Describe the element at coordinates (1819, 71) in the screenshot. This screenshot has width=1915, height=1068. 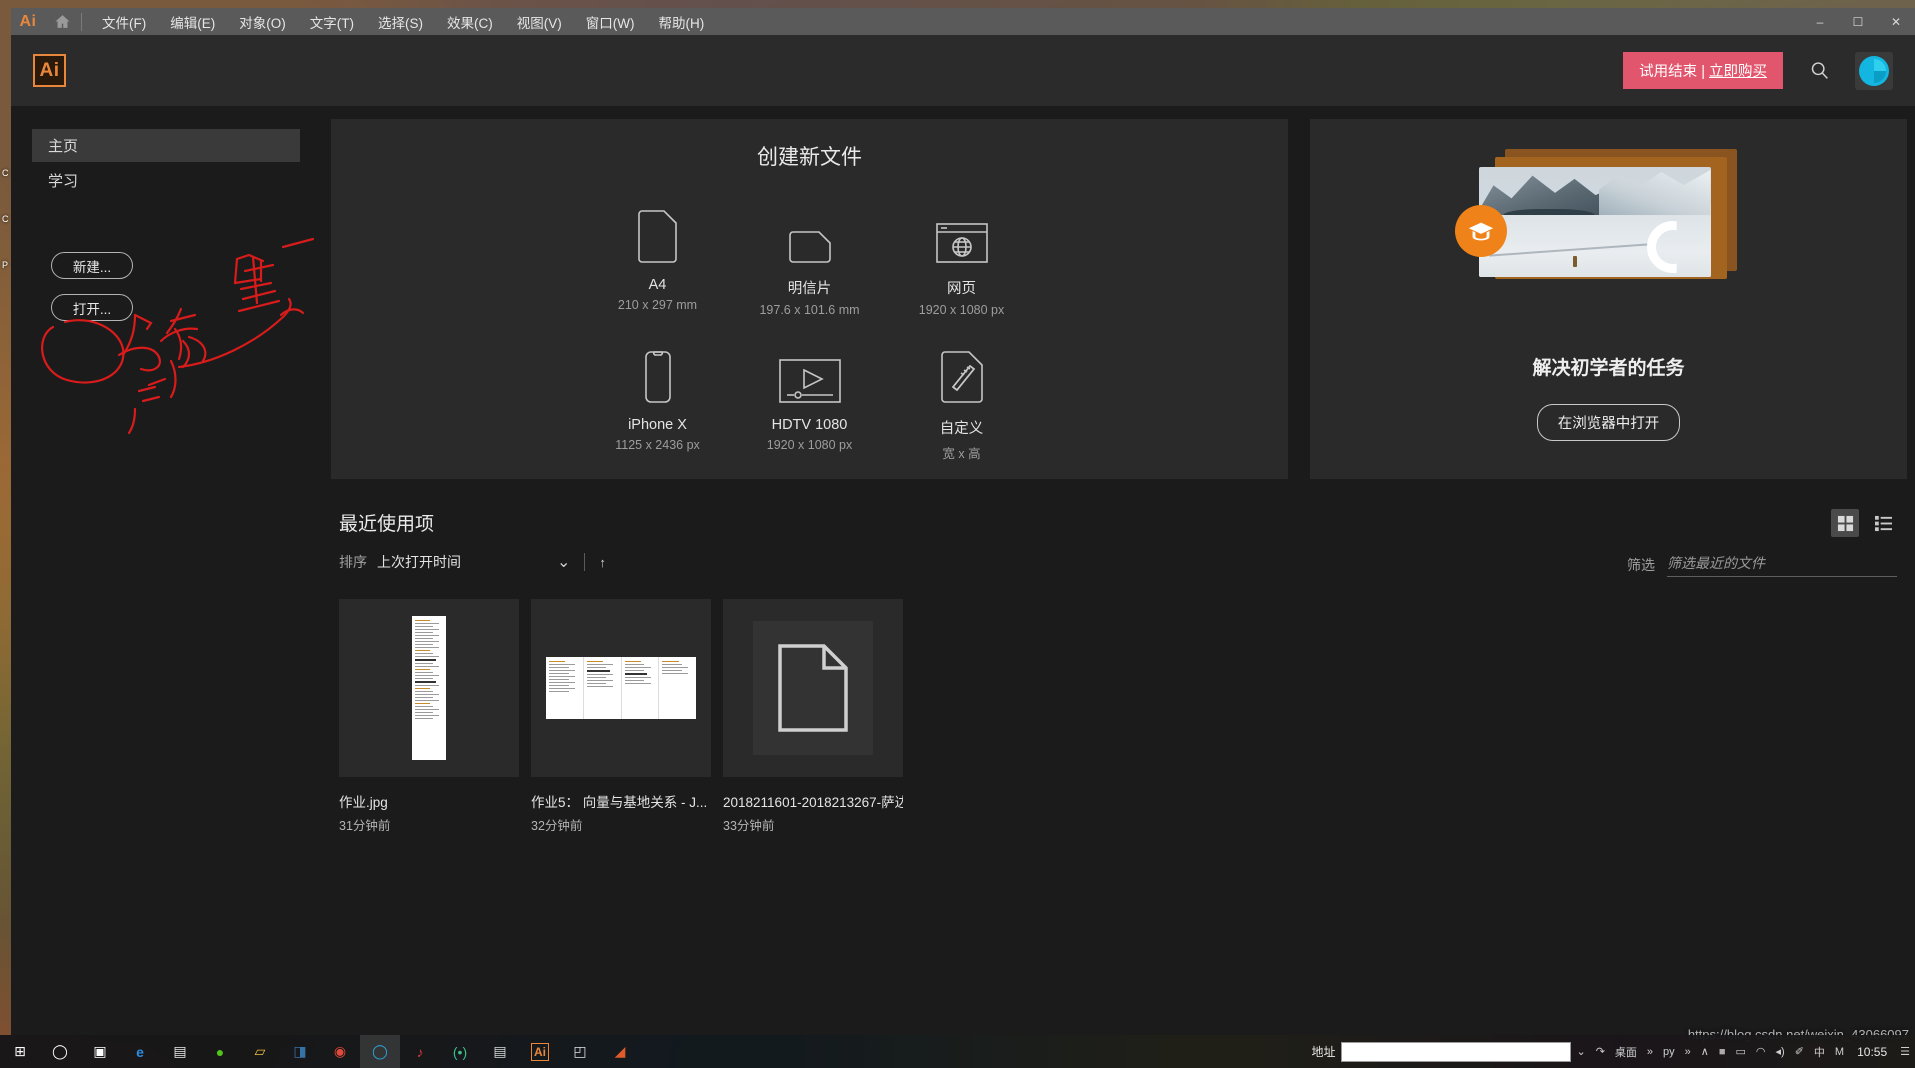
I see `search-icon` at that location.